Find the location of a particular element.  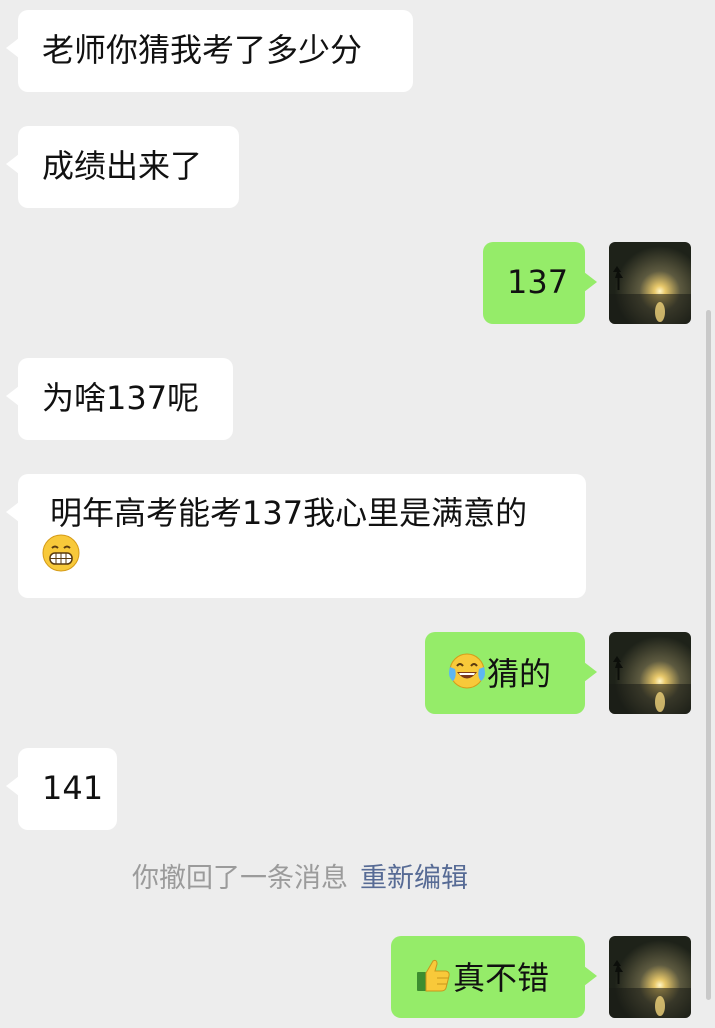

message-bubble-outgoing: 真不错 is located at coordinates (494, 977).